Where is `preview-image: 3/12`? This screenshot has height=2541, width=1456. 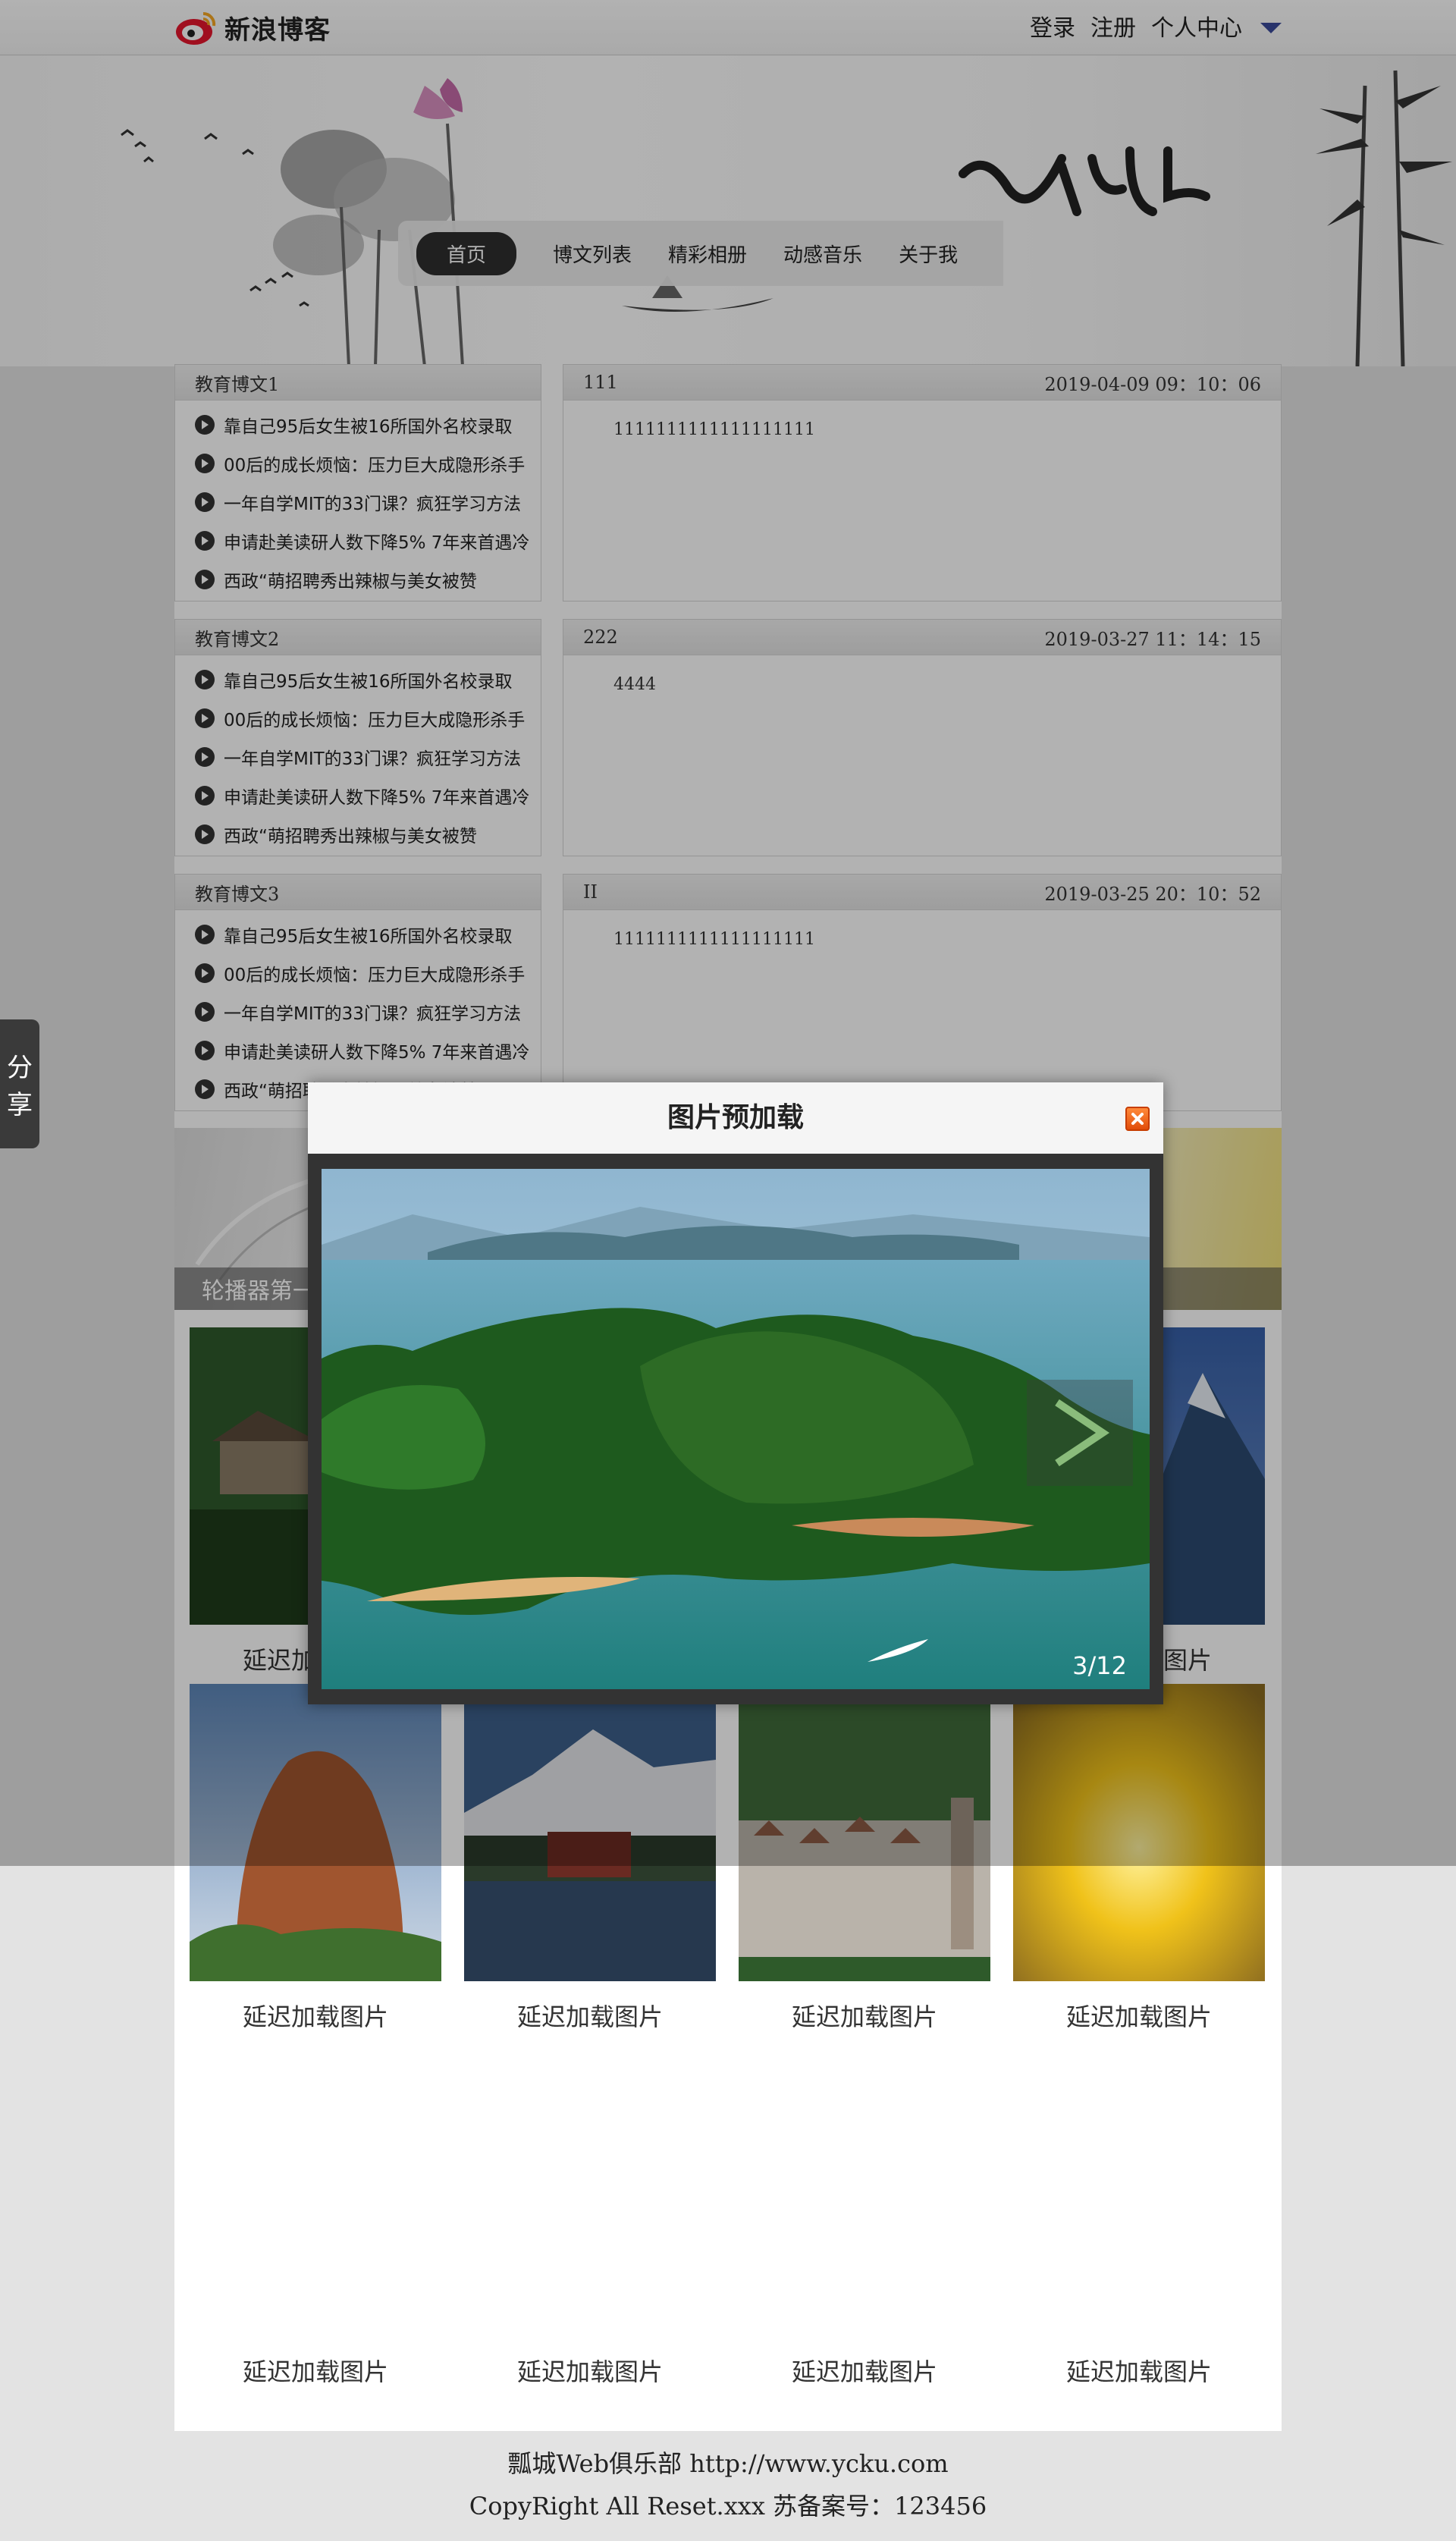 preview-image: 3/12 is located at coordinates (736, 1429).